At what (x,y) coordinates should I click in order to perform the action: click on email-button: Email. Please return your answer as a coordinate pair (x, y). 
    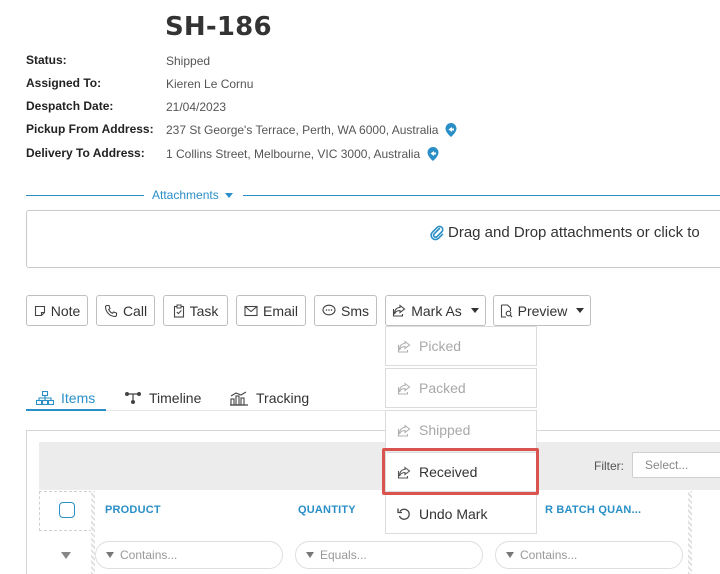
    Looking at the image, I should click on (271, 310).